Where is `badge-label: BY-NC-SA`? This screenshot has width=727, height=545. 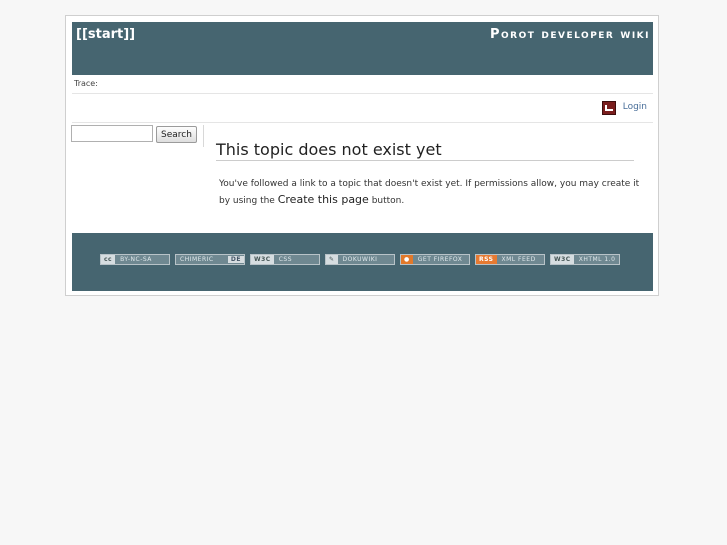 badge-label: BY-NC-SA is located at coordinates (136, 259).